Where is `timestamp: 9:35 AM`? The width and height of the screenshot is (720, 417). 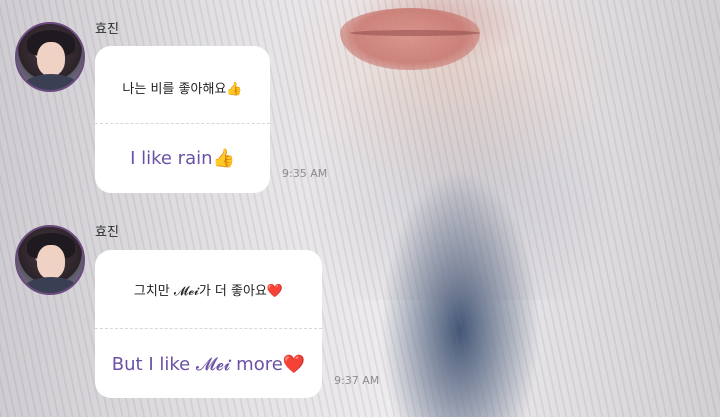 timestamp: 9:35 AM is located at coordinates (305, 173).